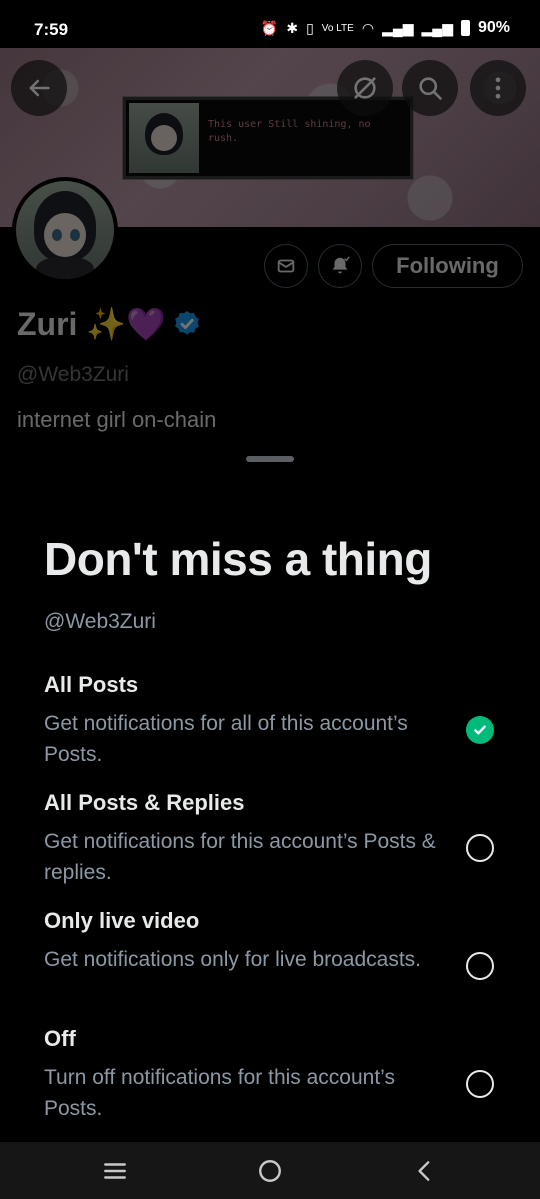  I want to click on sheet-title: Don't miss a thing, so click(238, 559).